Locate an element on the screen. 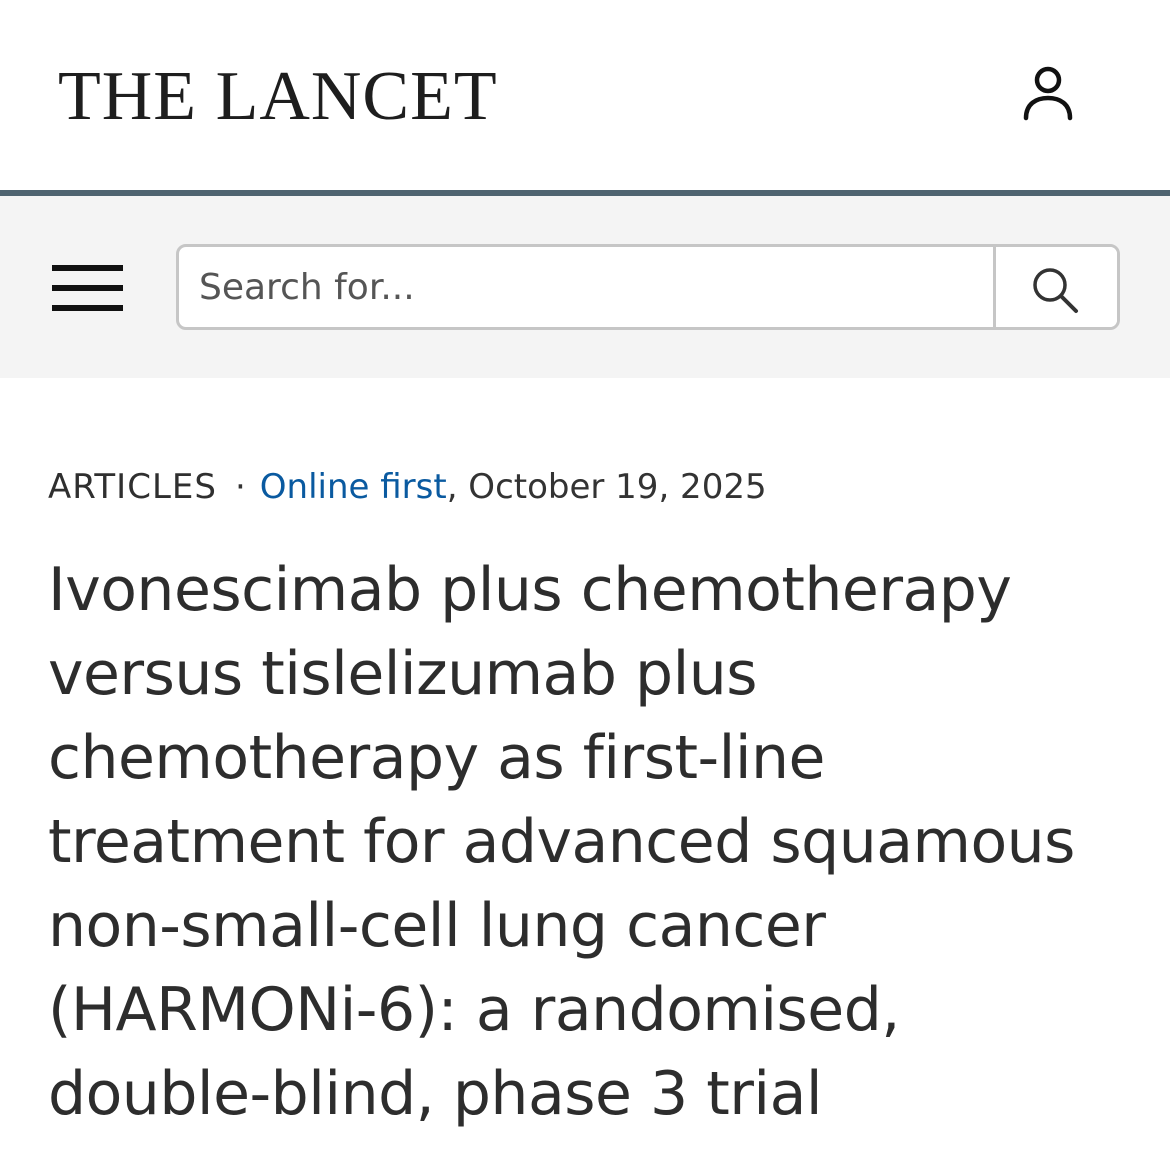 This screenshot has width=1170, height=1156. search-box is located at coordinates (648, 287).